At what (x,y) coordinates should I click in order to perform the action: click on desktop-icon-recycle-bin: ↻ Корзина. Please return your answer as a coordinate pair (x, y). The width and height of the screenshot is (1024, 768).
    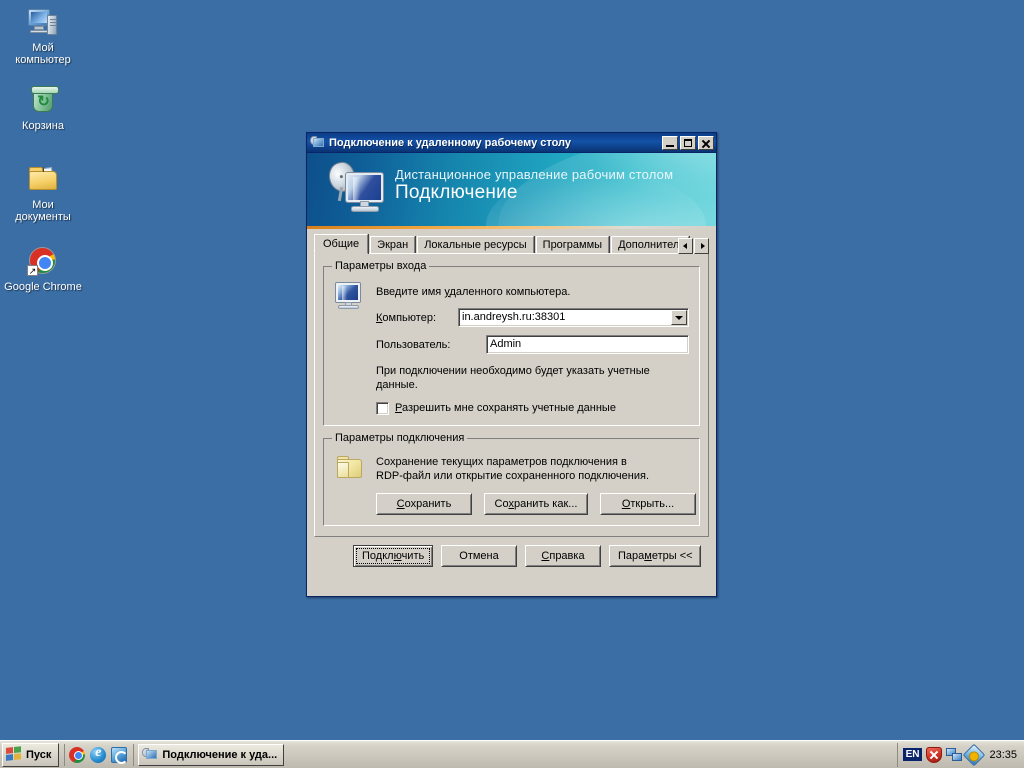
    Looking at the image, I should click on (43, 108).